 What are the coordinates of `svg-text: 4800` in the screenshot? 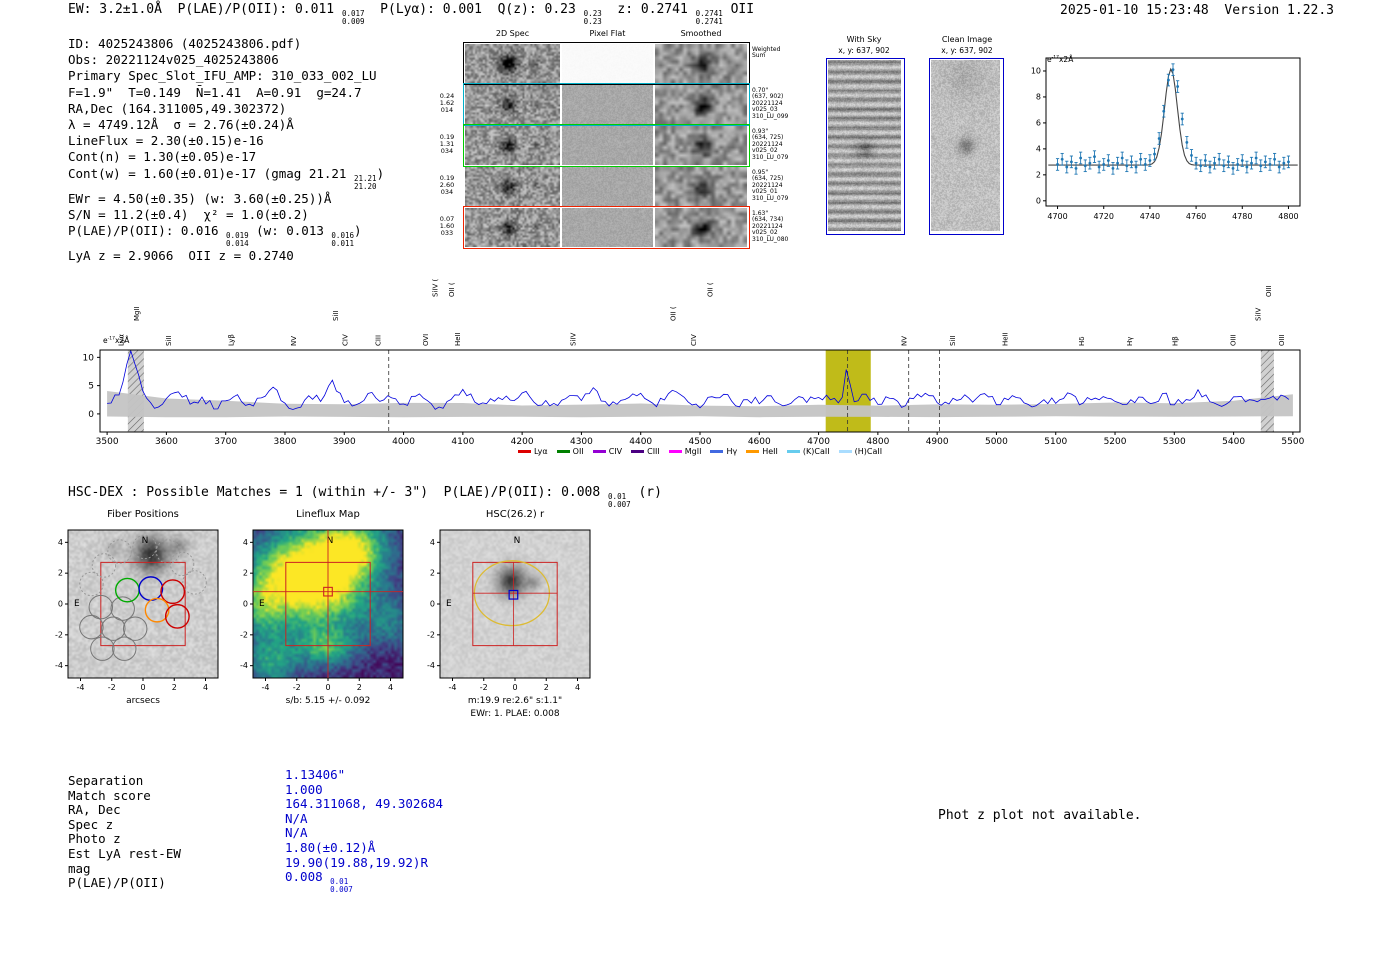 It's located at (877, 442).